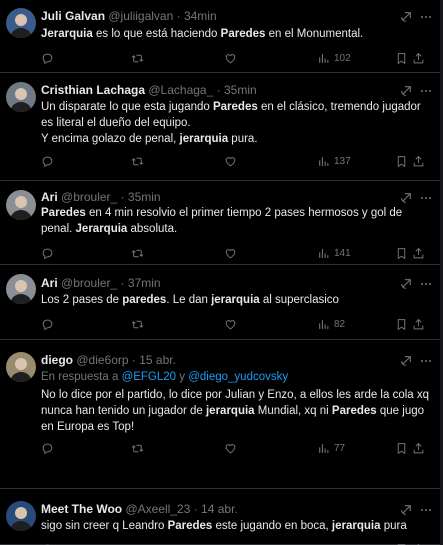 The image size is (443, 545). I want to click on text-segment: Un disparate lo que esta jugando, so click(127, 107).